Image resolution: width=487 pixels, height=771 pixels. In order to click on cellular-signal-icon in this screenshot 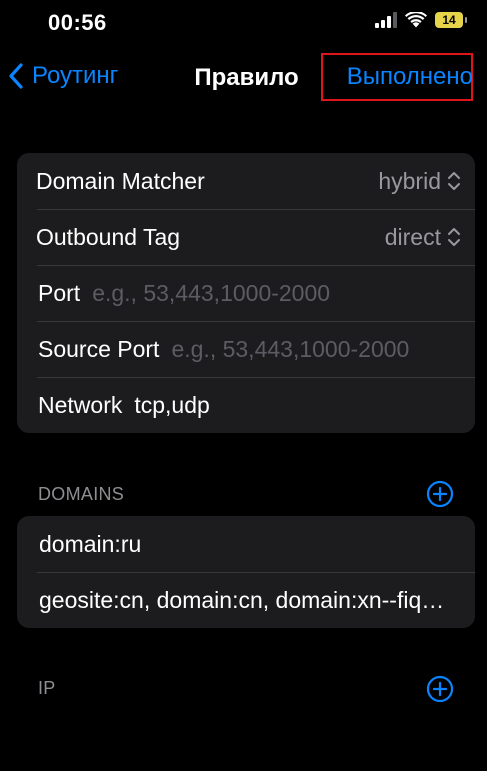, I will do `click(386, 20)`.